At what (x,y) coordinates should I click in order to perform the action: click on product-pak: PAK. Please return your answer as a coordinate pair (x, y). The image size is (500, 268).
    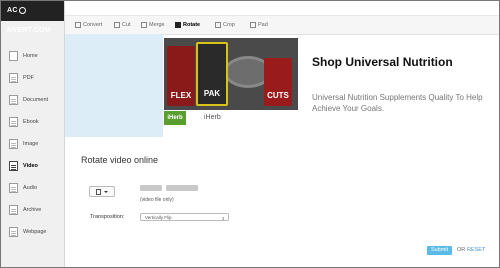
    Looking at the image, I should click on (212, 74).